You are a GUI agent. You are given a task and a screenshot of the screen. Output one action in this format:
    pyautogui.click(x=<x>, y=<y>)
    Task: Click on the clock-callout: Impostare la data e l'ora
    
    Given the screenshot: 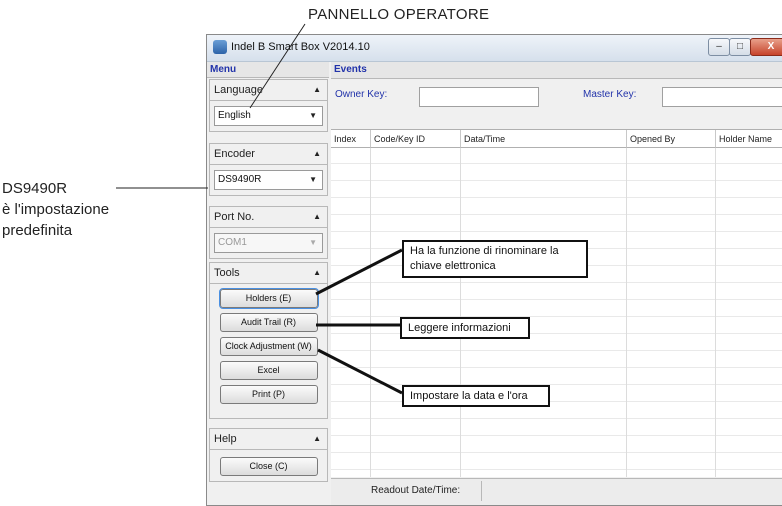 What is the action you would take?
    pyautogui.click(x=476, y=396)
    